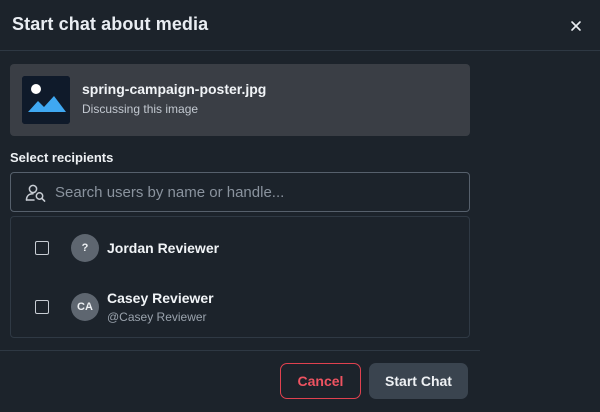 The height and width of the screenshot is (412, 600). What do you see at coordinates (418, 381) in the screenshot?
I see `start-chat-button: Start Chat` at bounding box center [418, 381].